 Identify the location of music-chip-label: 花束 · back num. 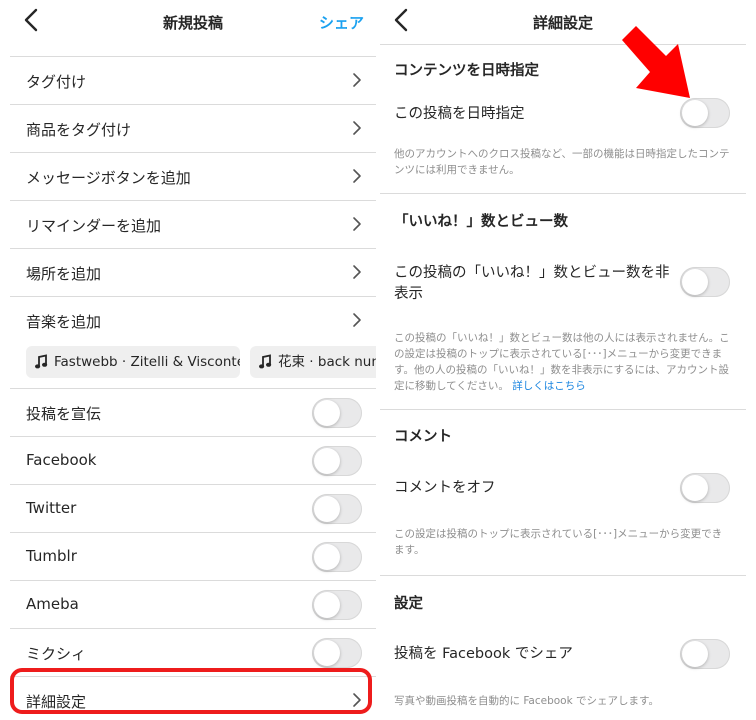
(327, 362).